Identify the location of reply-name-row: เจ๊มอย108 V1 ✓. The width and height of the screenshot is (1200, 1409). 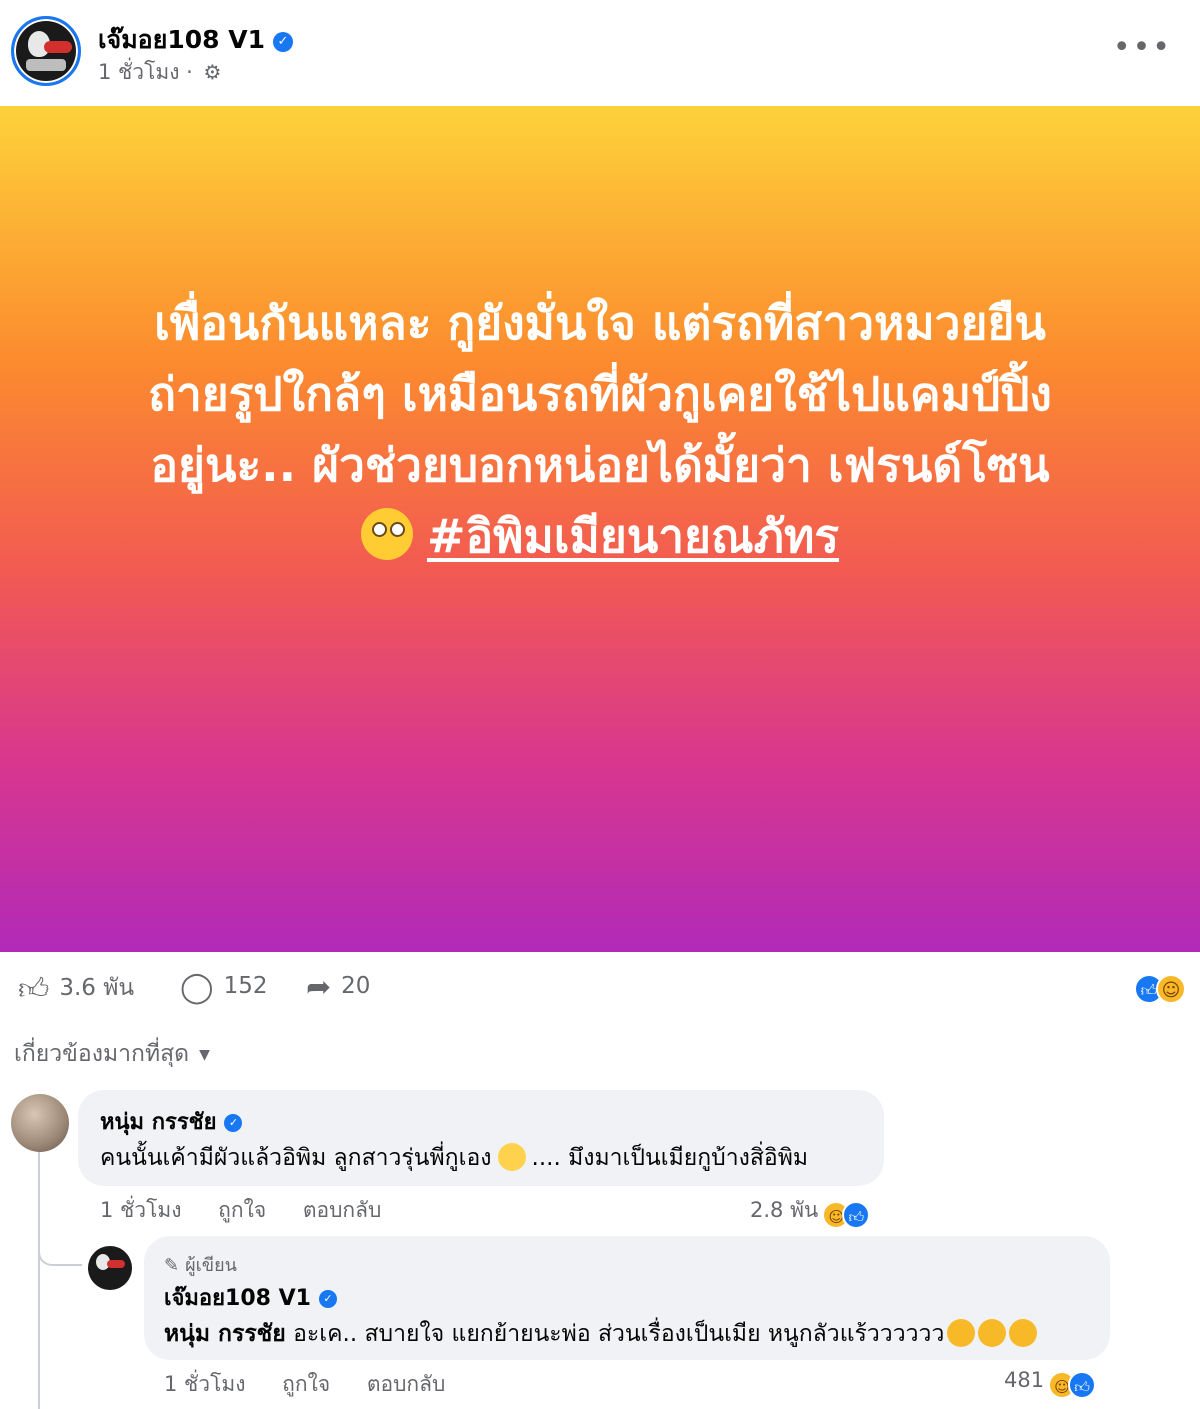
(250, 1297).